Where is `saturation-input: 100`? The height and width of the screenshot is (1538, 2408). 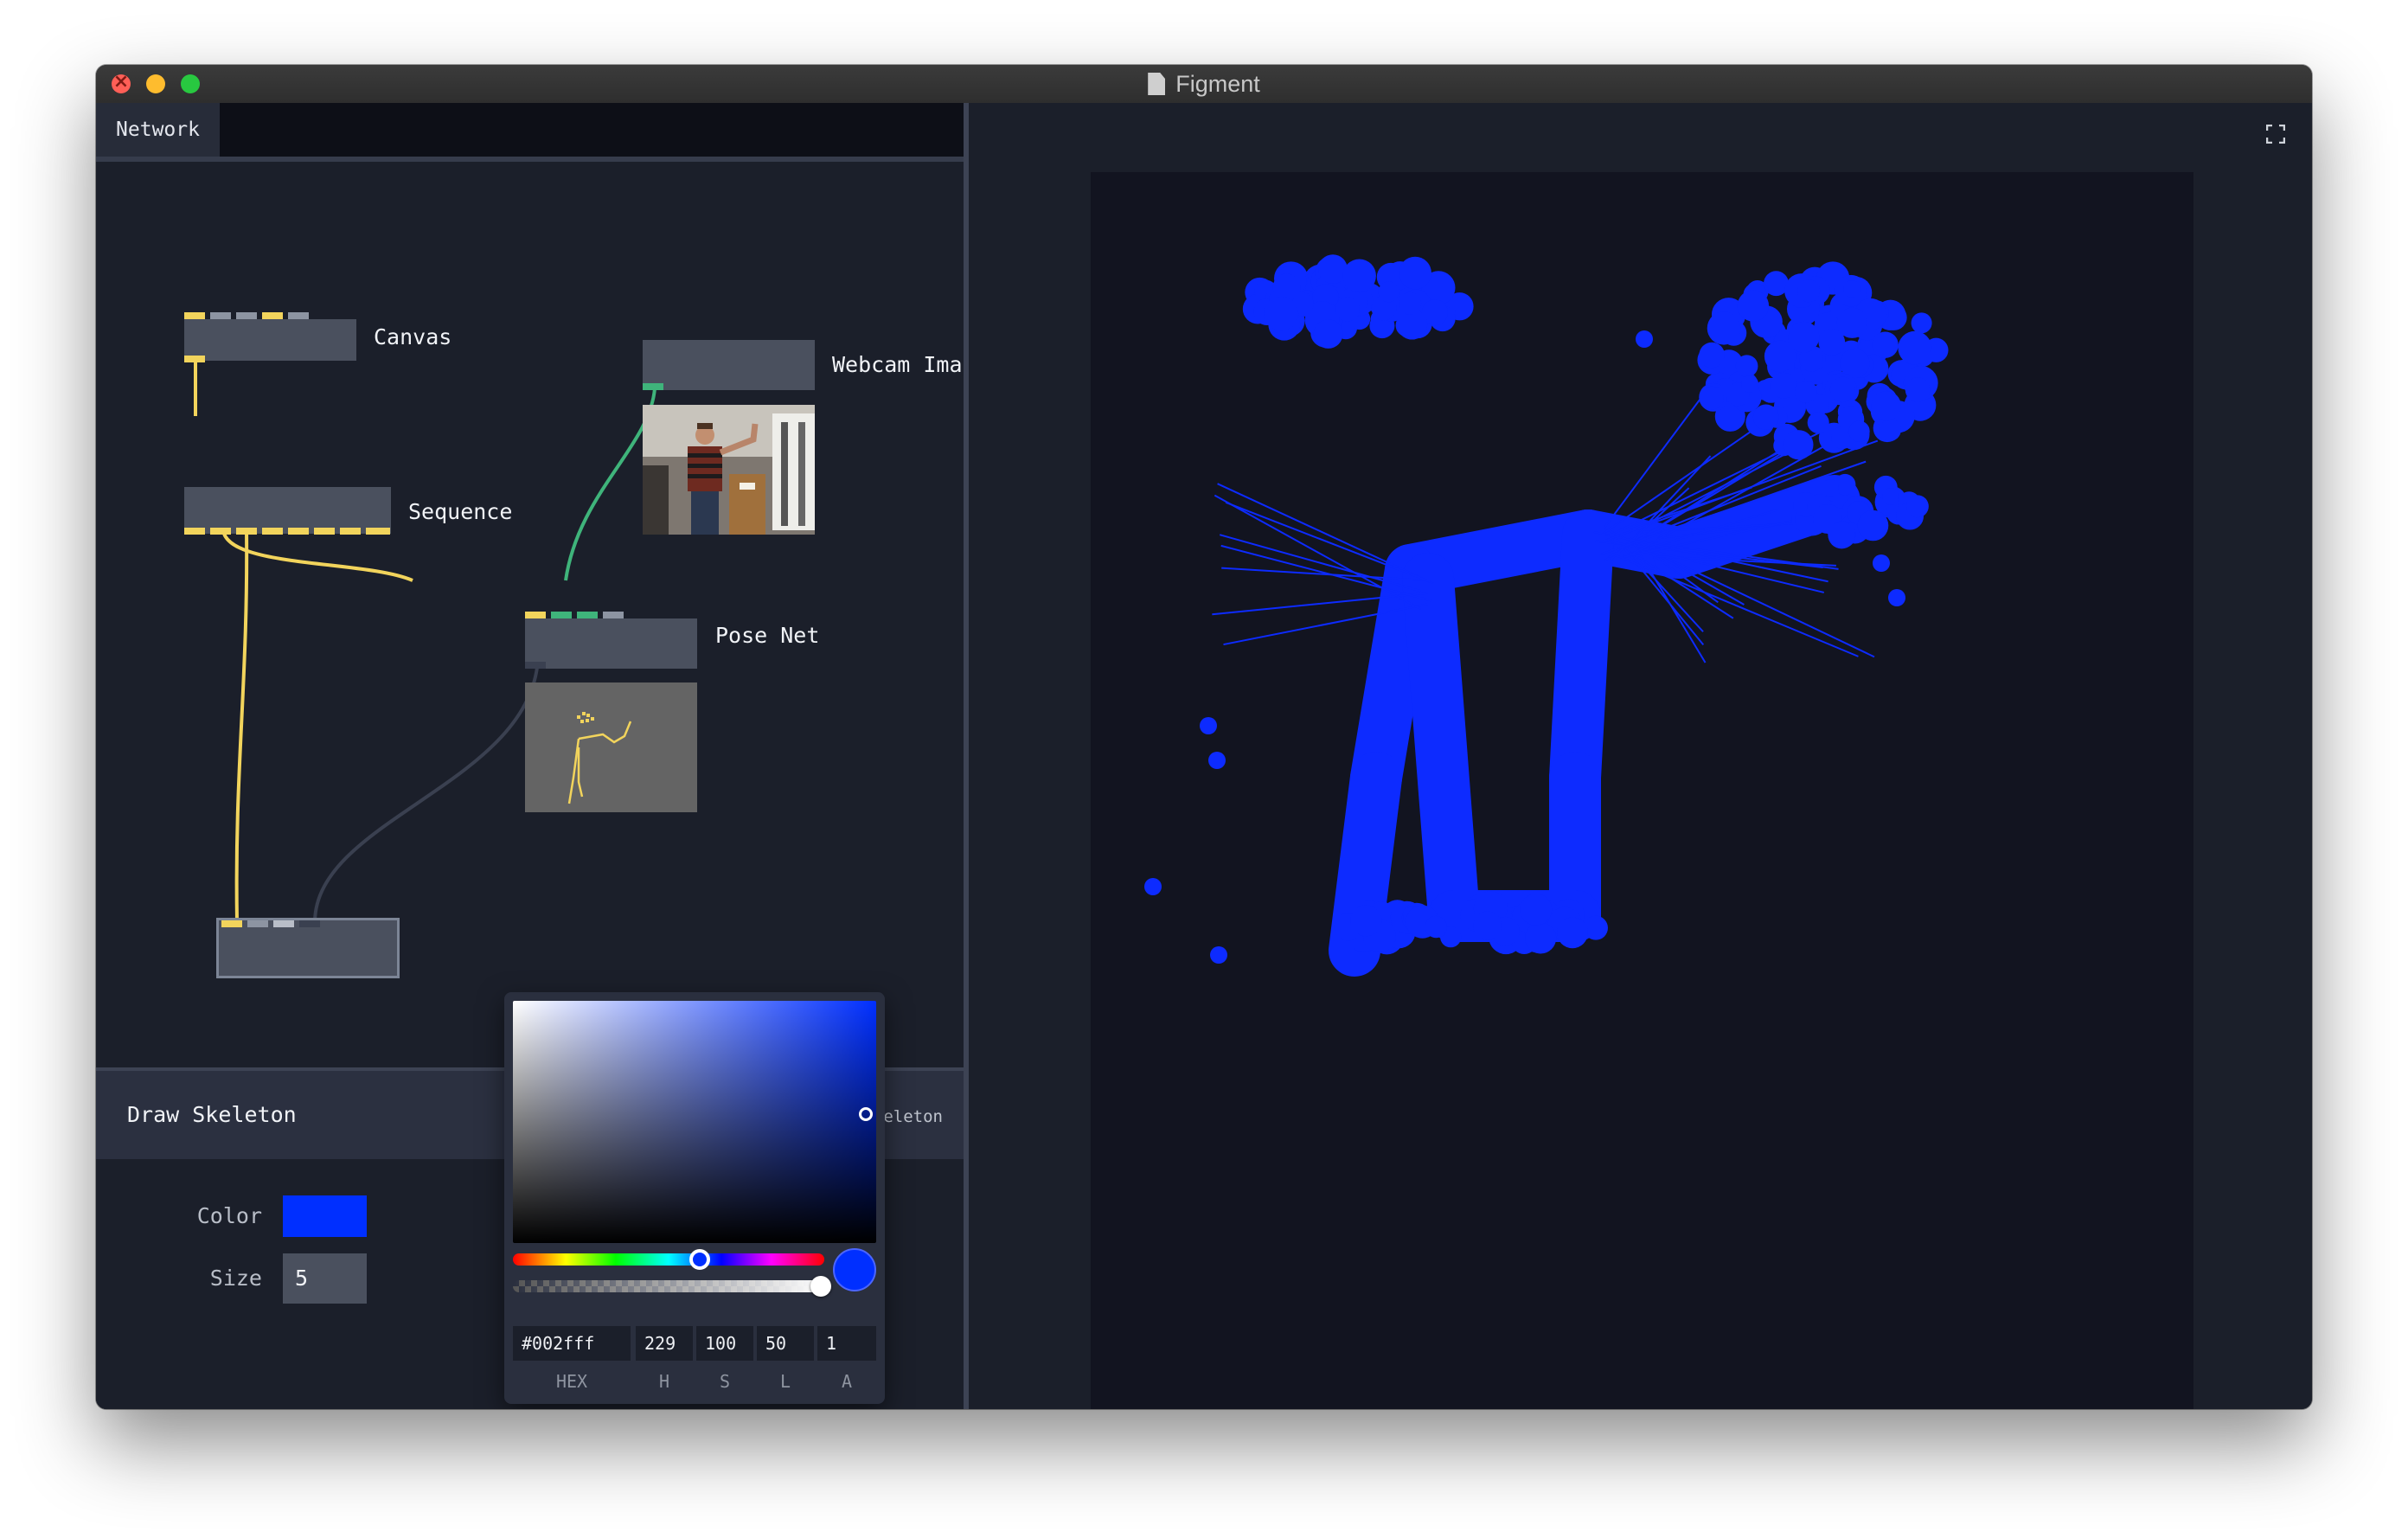 saturation-input: 100 is located at coordinates (724, 1343).